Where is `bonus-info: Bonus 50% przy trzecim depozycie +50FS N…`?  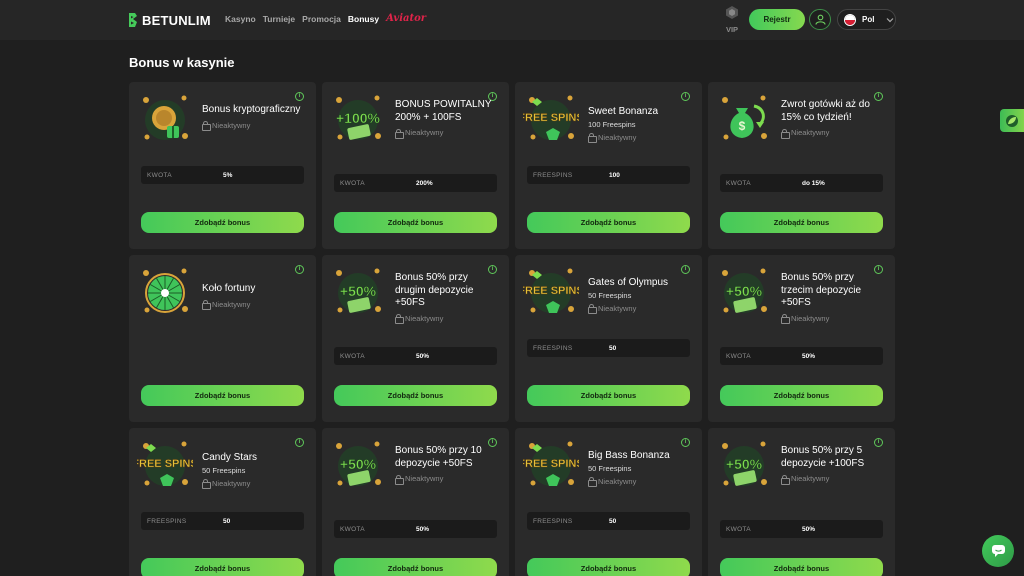
bonus-info: Bonus 50% przy trzecim depozycie +50FS N… is located at coordinates (833, 298).